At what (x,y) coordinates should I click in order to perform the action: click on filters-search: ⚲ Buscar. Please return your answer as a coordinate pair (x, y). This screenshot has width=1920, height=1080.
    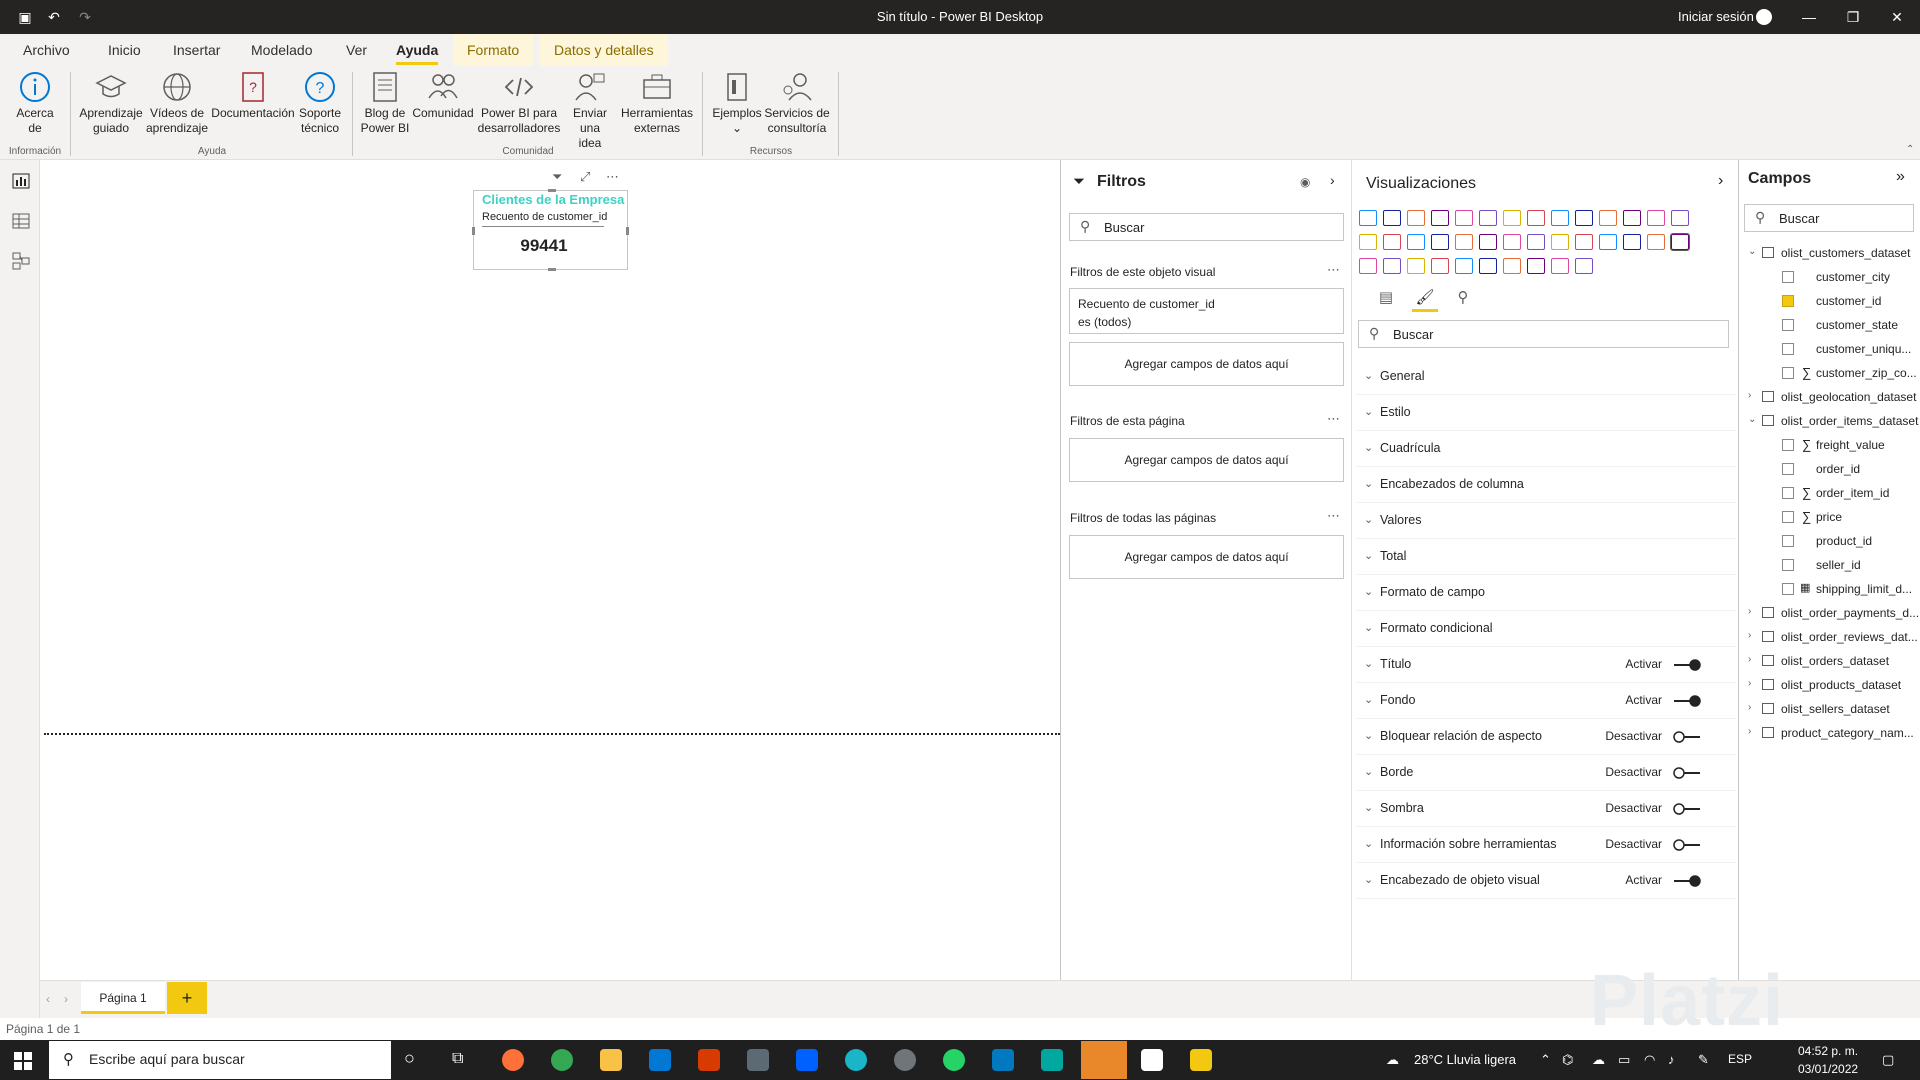
    Looking at the image, I should click on (1206, 227).